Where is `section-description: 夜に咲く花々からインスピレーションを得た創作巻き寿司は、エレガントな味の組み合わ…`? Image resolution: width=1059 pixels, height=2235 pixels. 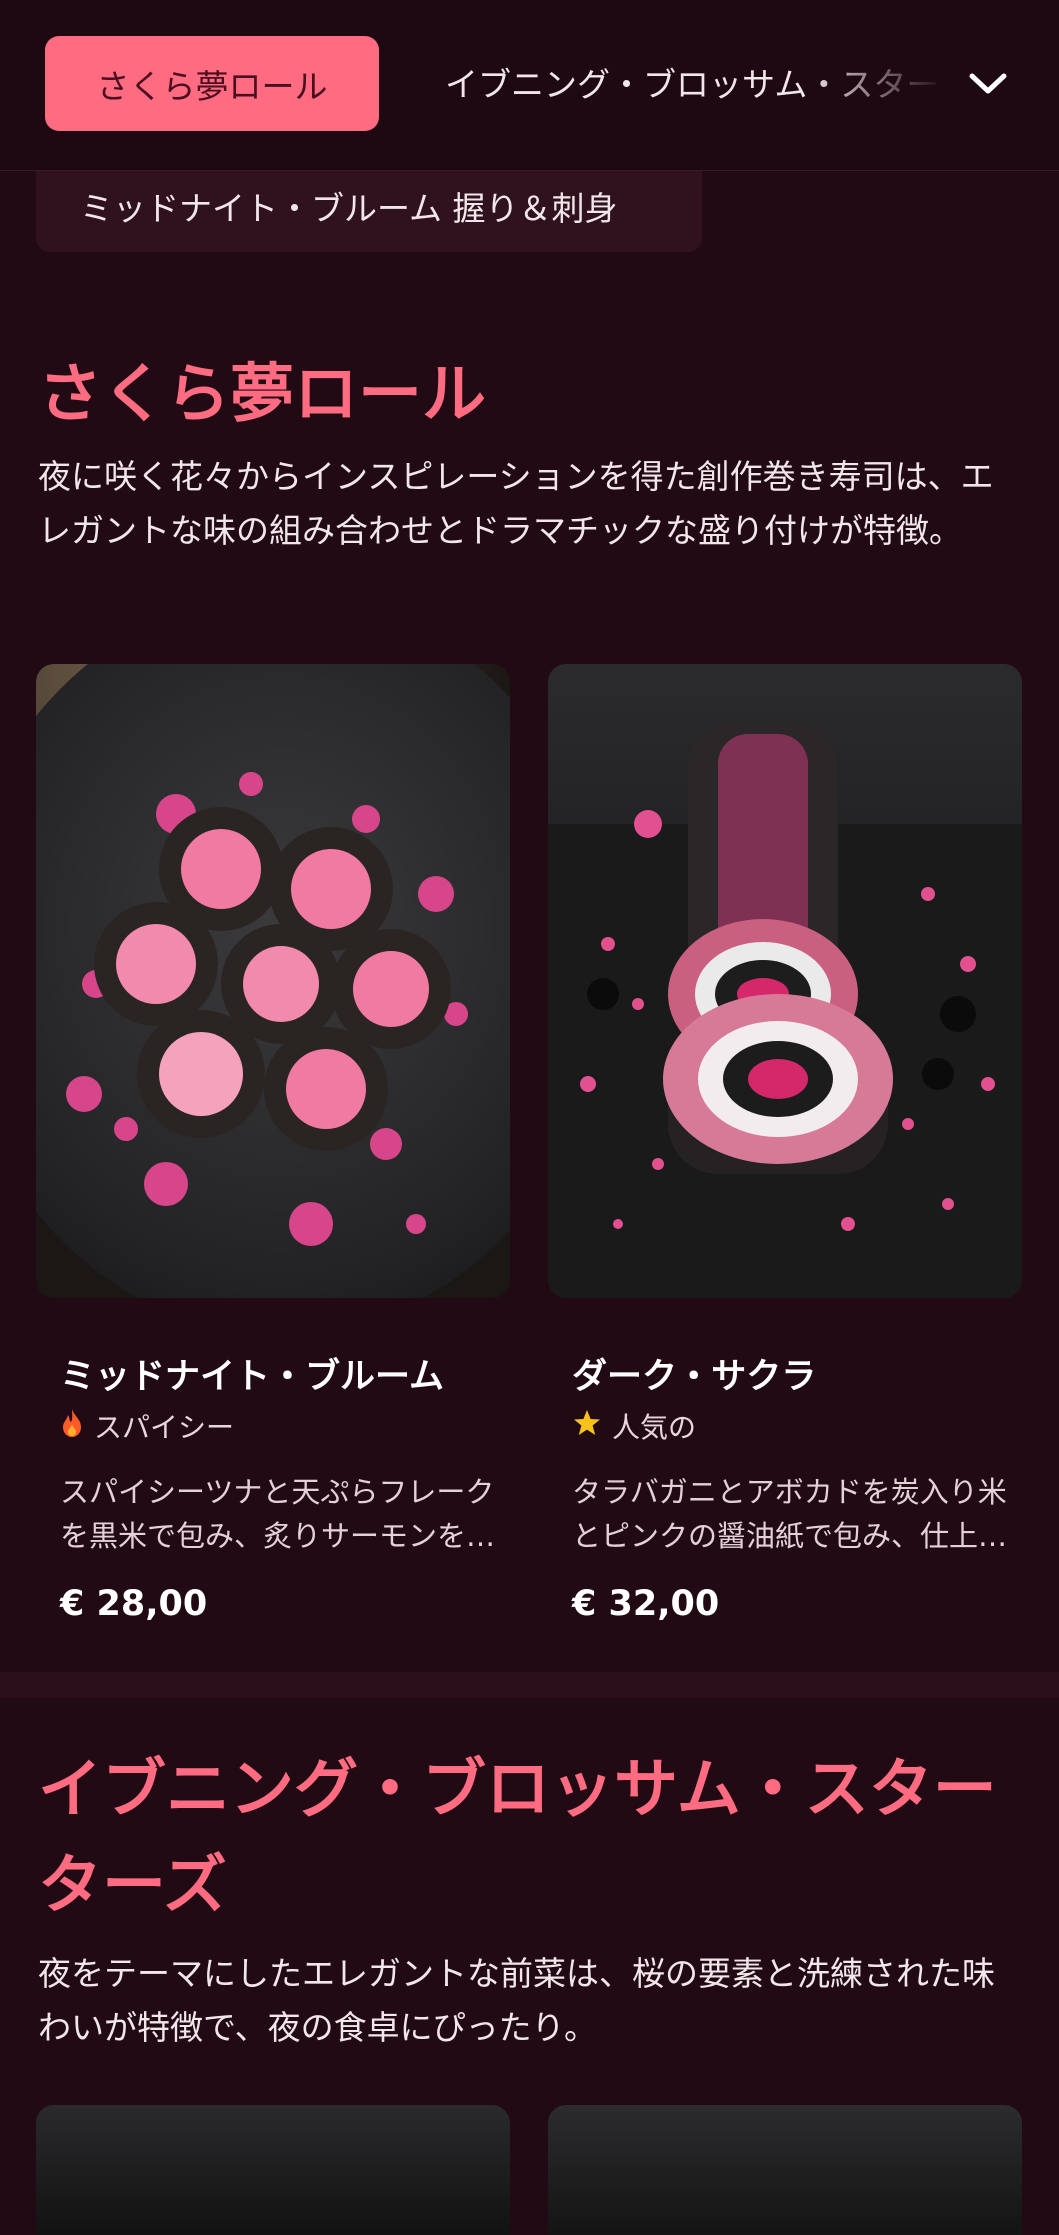
section-description: 夜に咲く花々からインスピレーションを得た創作巻き寿司は、エレガントな味の組み合わ… is located at coordinates (516, 503).